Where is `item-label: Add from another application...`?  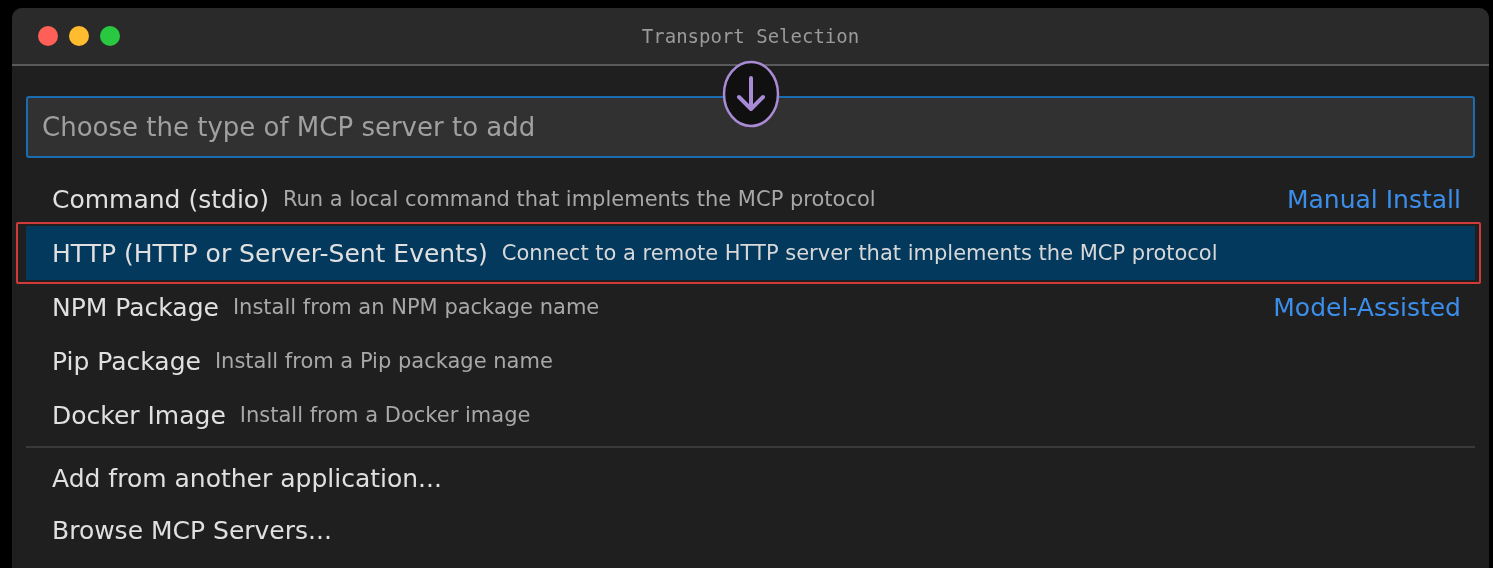
item-label: Add from another application... is located at coordinates (247, 478).